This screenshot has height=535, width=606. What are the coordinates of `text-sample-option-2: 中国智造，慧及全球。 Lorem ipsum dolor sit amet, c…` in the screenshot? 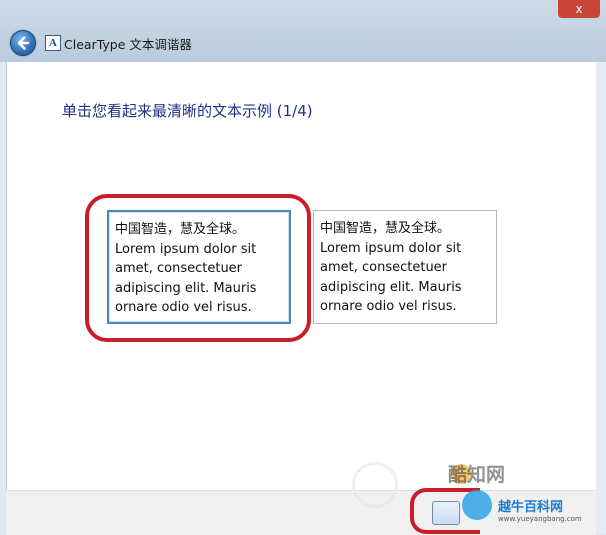 It's located at (405, 267).